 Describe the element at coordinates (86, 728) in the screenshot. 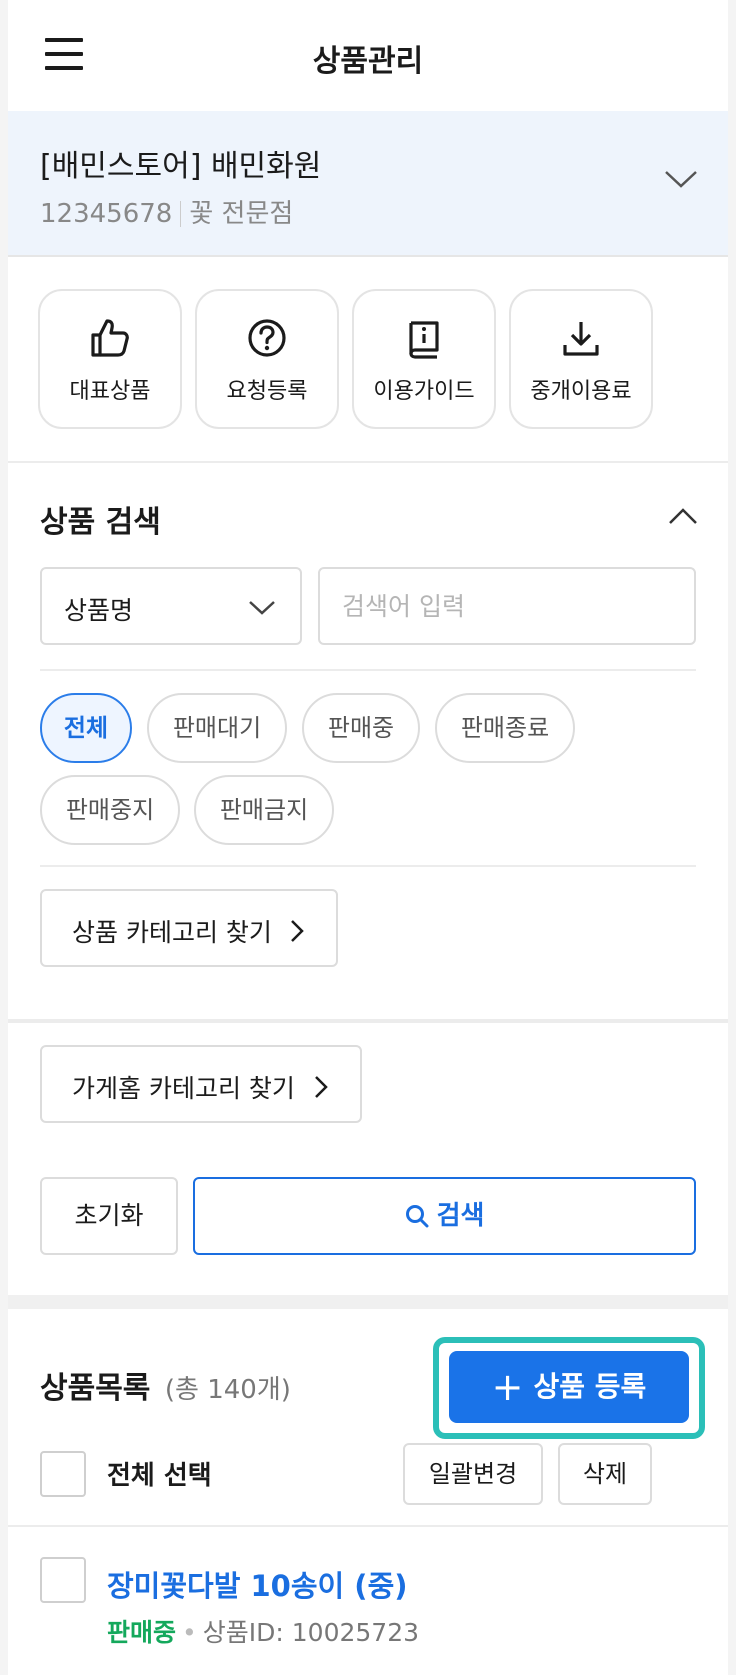

I see `chip-all: 전체` at that location.